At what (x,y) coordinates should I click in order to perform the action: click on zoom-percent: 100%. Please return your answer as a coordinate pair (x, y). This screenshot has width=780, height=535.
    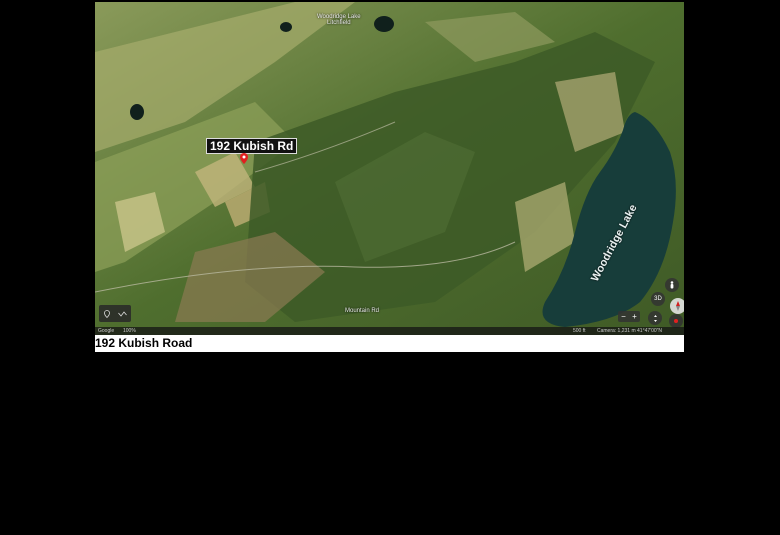
    Looking at the image, I should click on (129, 331).